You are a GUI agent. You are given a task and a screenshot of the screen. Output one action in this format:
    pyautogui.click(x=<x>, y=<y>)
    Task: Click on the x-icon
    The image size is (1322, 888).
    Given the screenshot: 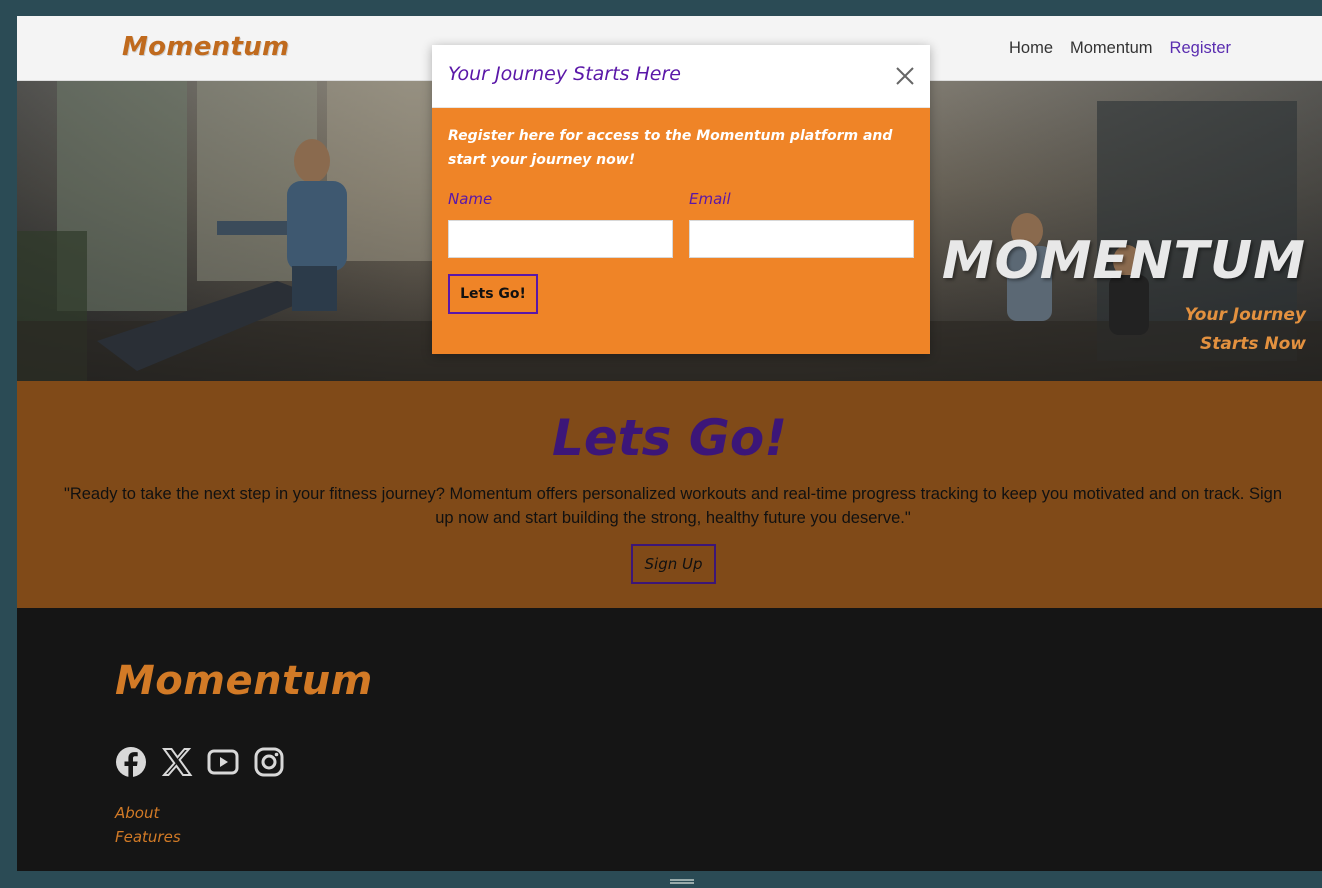 What is the action you would take?
    pyautogui.click(x=177, y=762)
    